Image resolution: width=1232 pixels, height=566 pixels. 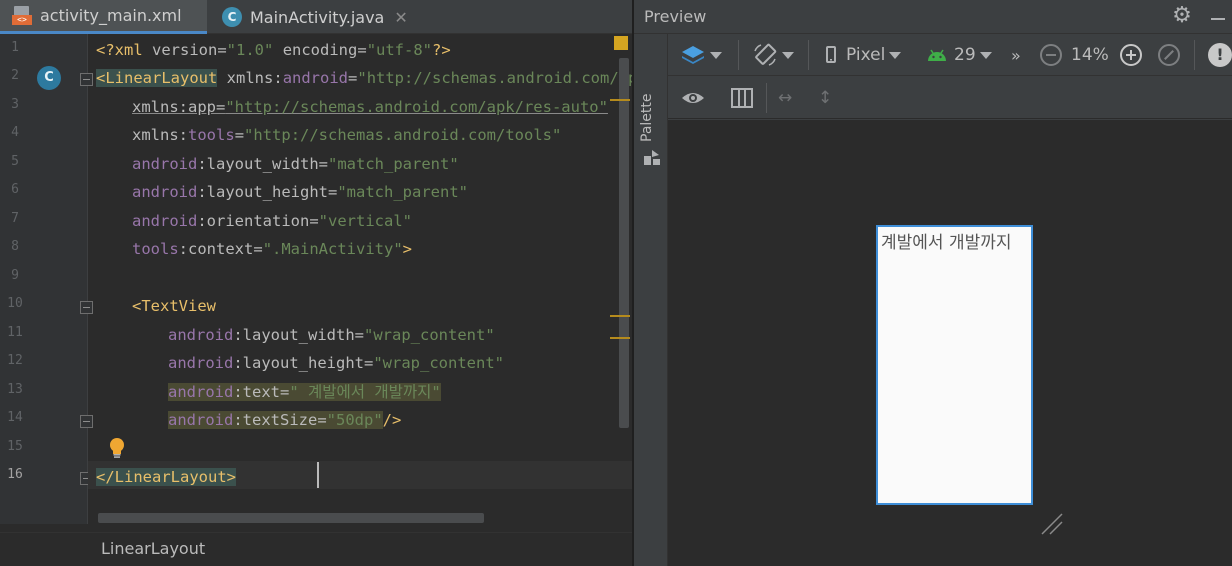 What do you see at coordinates (825, 98) in the screenshot?
I see `vertical-resize-icon: ↕` at bounding box center [825, 98].